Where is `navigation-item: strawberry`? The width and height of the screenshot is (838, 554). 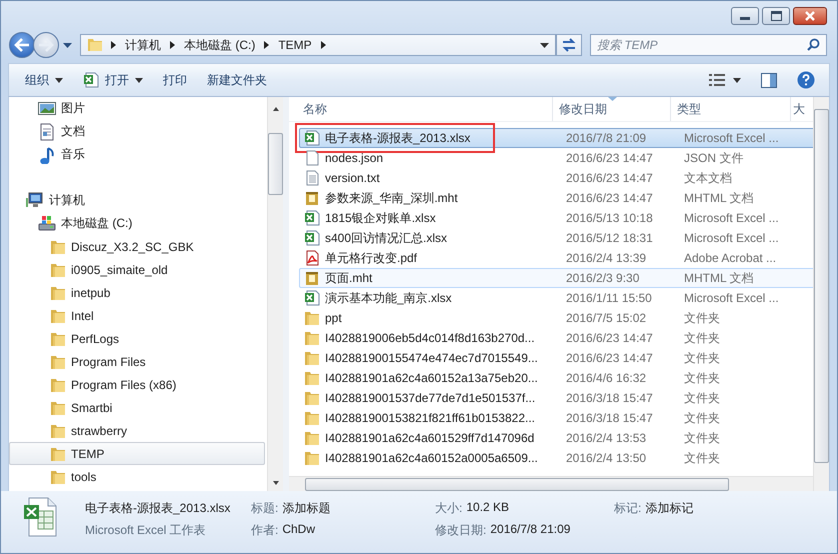 navigation-item: strawberry is located at coordinates (137, 430).